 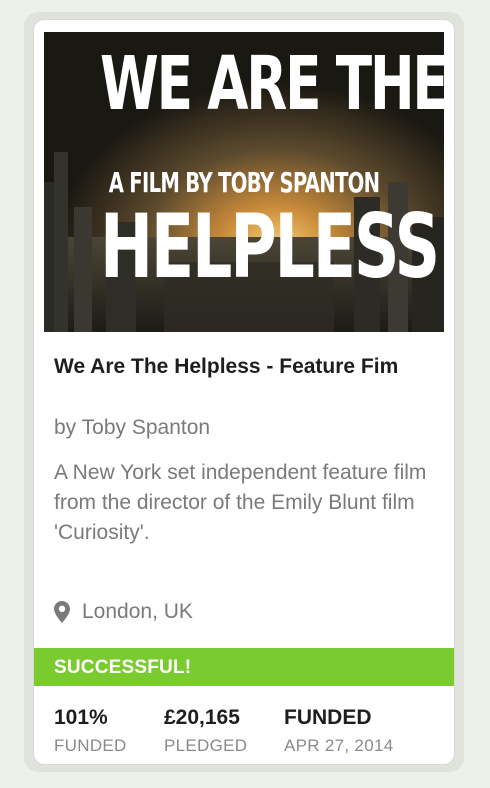 What do you see at coordinates (90, 731) in the screenshot?
I see `stat-funded: 101% FUNDED` at bounding box center [90, 731].